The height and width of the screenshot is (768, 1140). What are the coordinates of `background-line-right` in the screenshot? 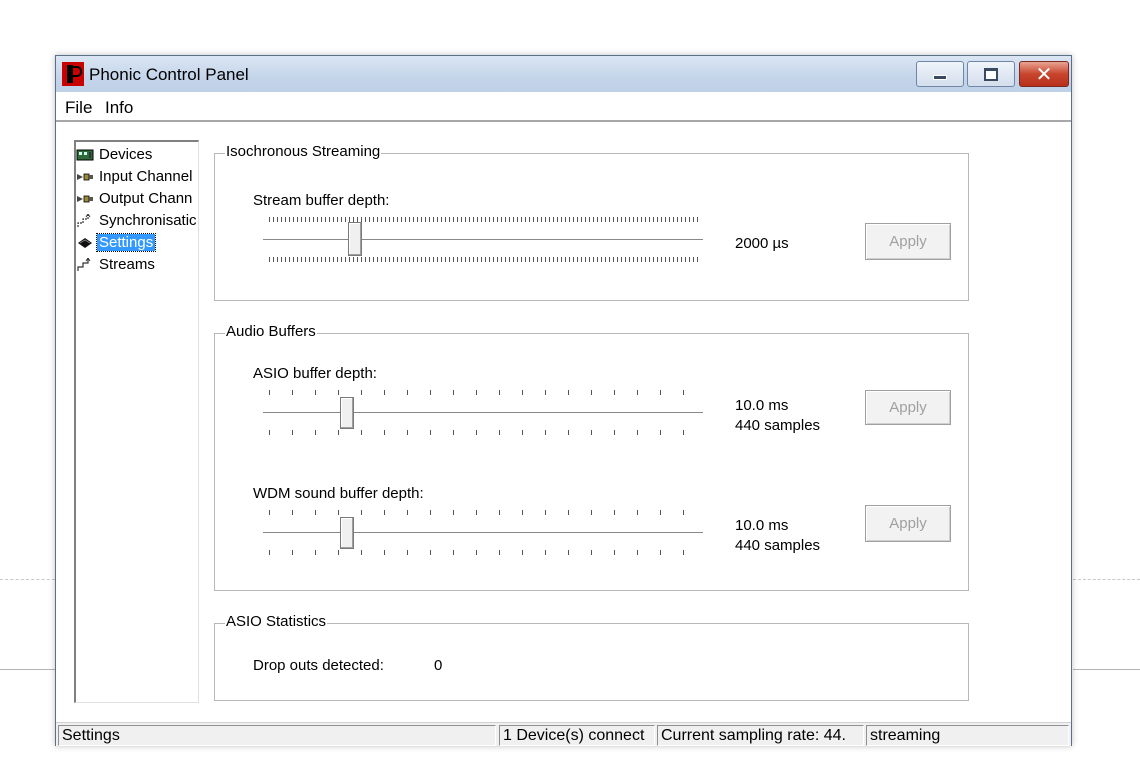 It's located at (1106, 669).